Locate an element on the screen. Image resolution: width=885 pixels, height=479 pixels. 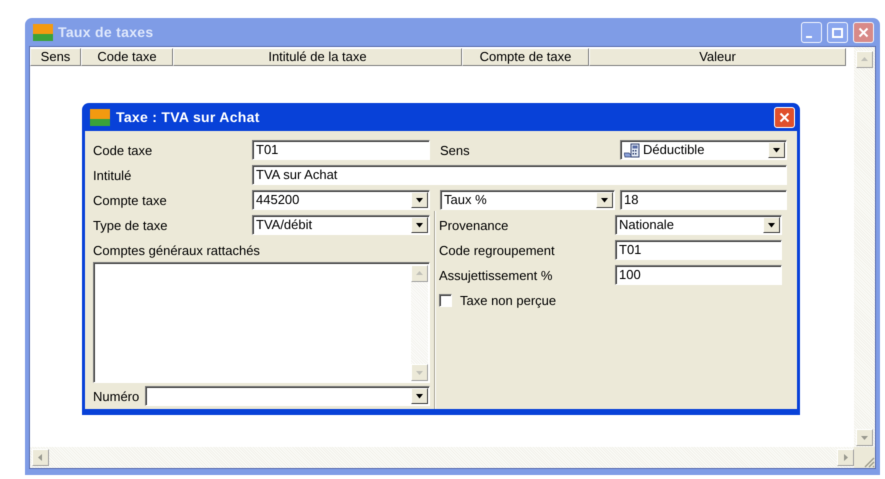
field-label: Assujettissement % is located at coordinates (496, 275).